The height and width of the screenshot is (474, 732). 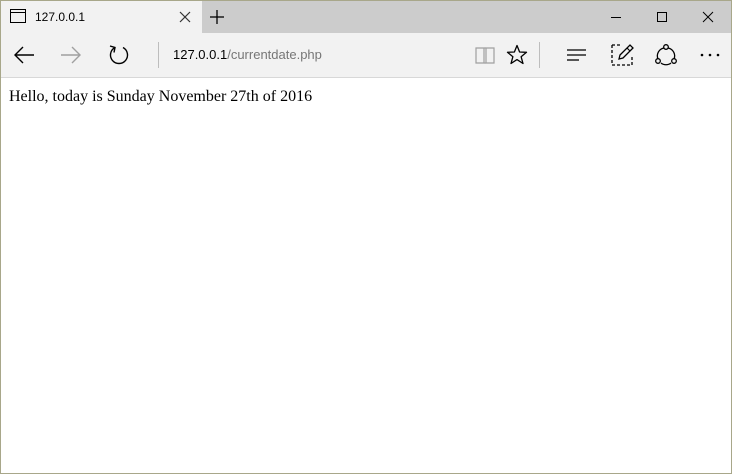 I want to click on address-bar: 127.0.0.1/currentdate.php, so click(x=318, y=55).